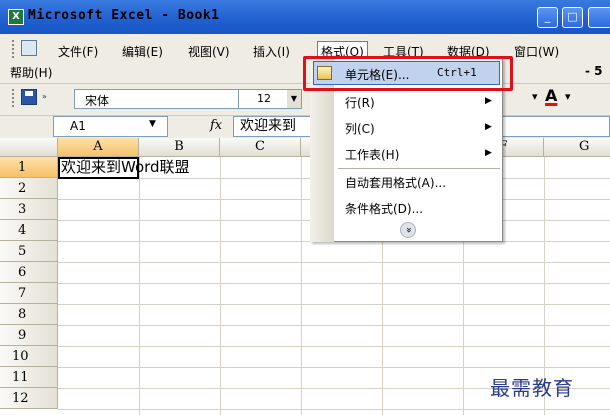 This screenshot has height=415, width=610. What do you see at coordinates (142, 51) in the screenshot?
I see `menu-edit: 编辑(E)` at bounding box center [142, 51].